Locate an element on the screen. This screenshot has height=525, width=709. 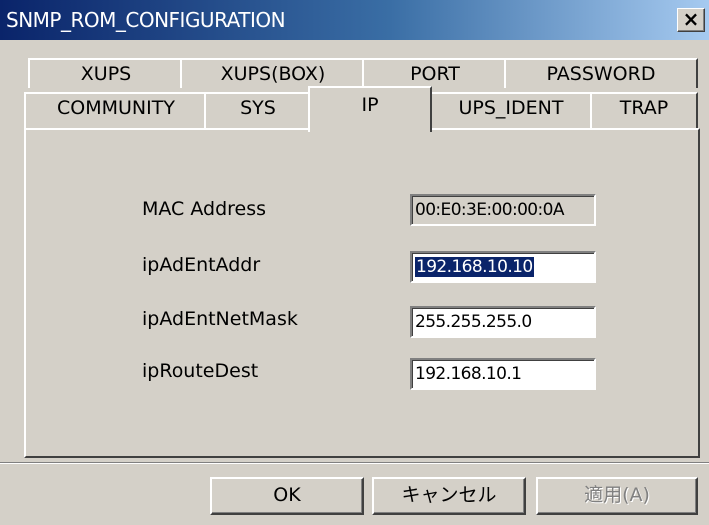
tab-label: PORT is located at coordinates (435, 74).